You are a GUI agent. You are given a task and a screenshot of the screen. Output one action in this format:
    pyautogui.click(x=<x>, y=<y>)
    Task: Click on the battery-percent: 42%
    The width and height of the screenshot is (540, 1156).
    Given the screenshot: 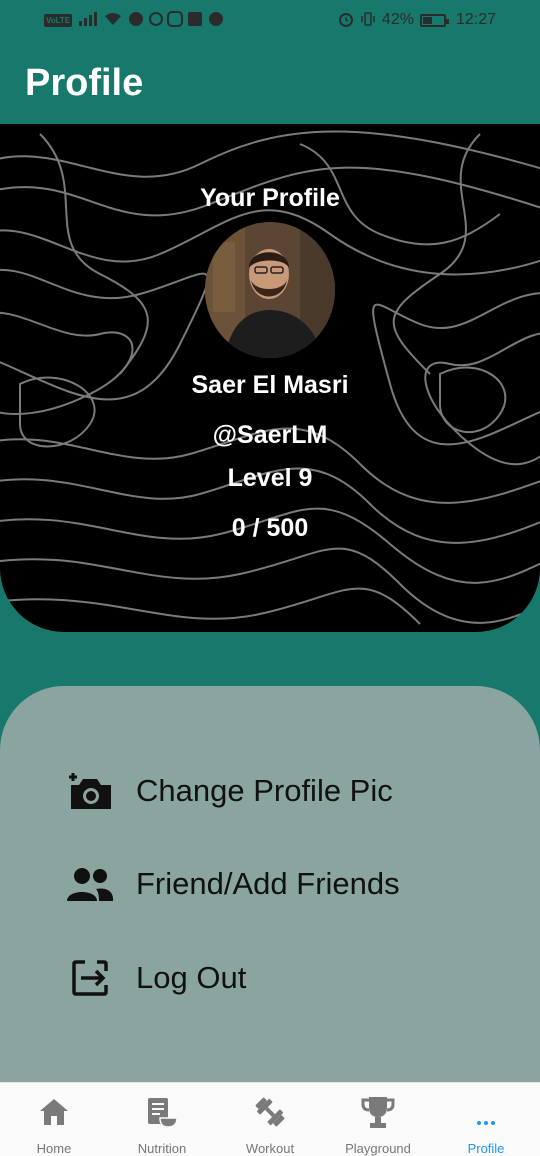 What is the action you would take?
    pyautogui.click(x=397, y=19)
    